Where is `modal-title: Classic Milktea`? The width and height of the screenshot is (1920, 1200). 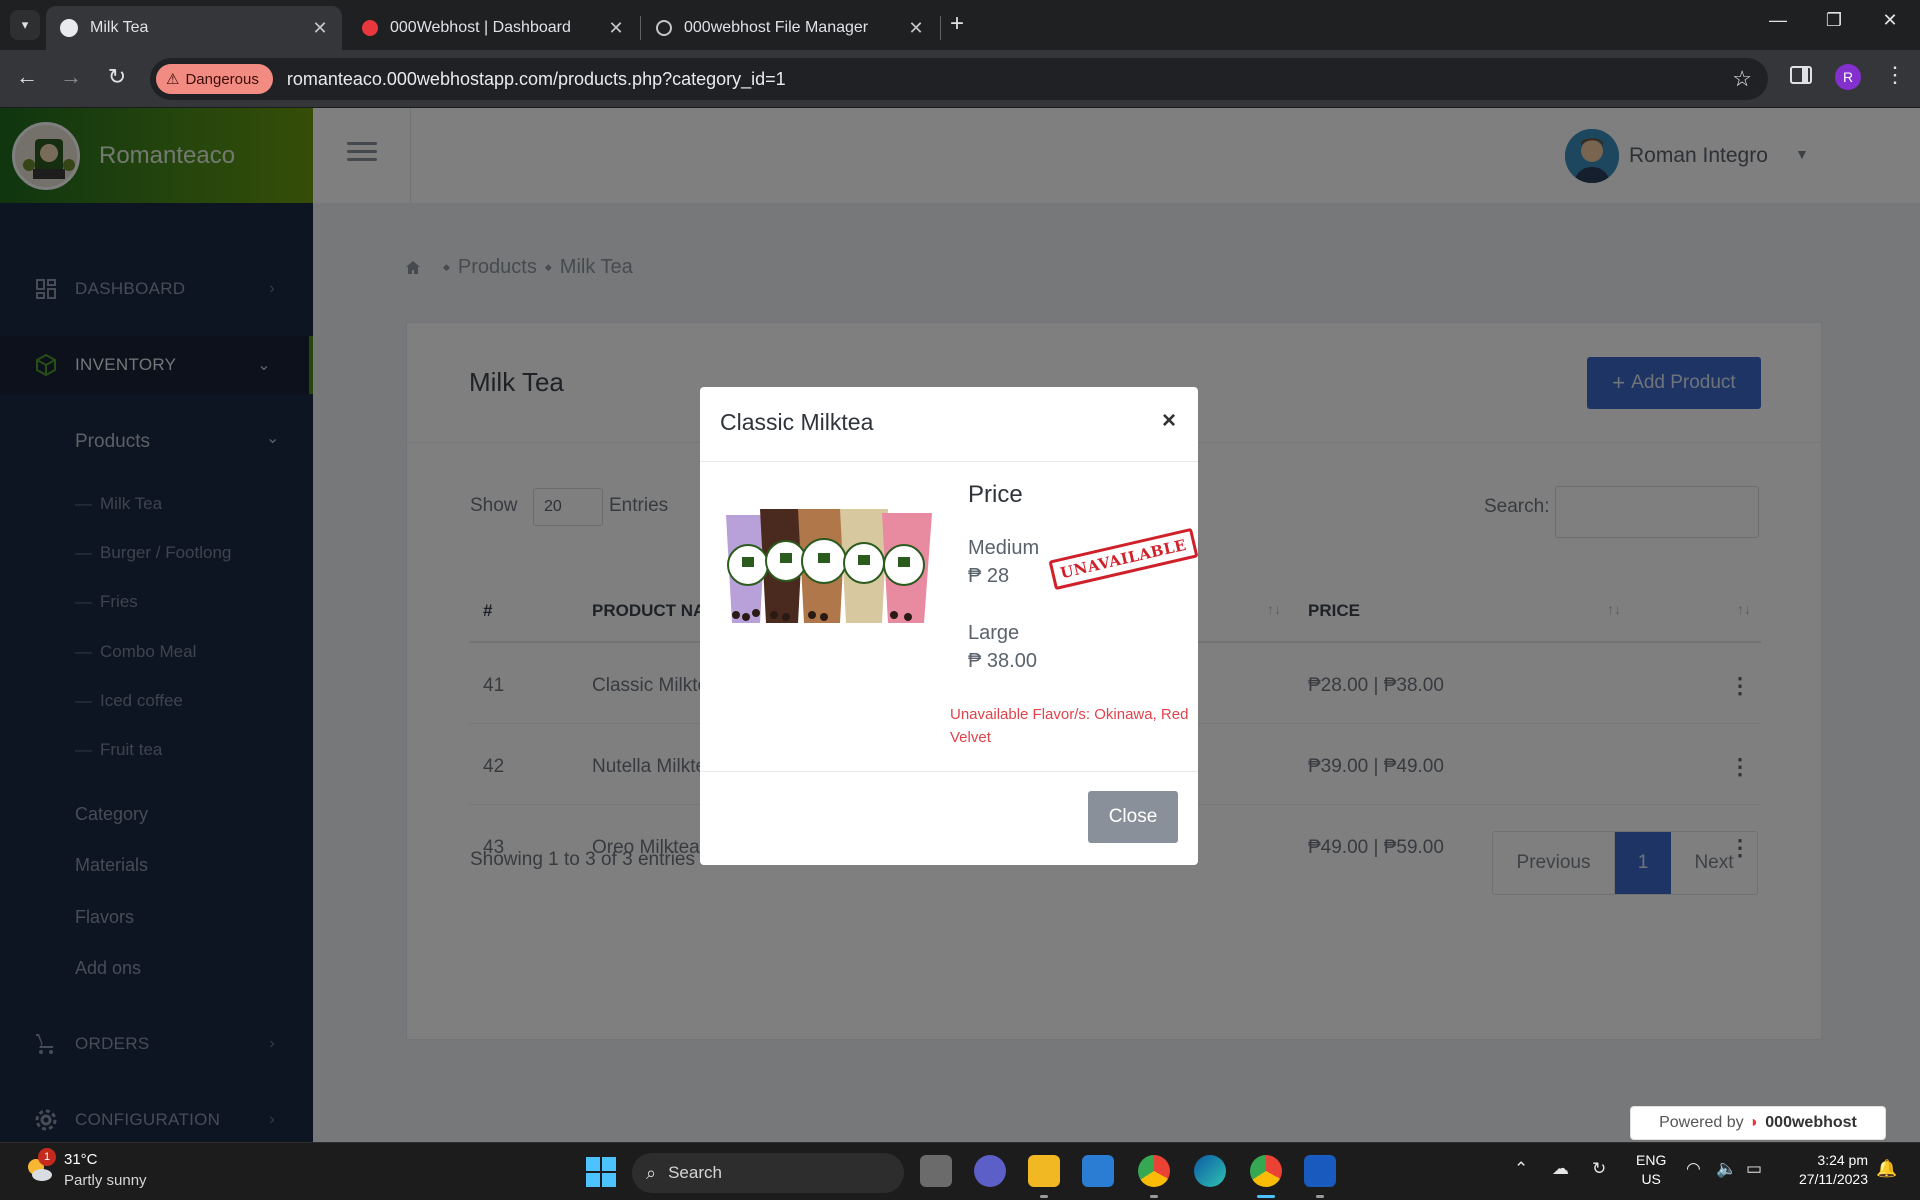 modal-title: Classic Milktea is located at coordinates (797, 422).